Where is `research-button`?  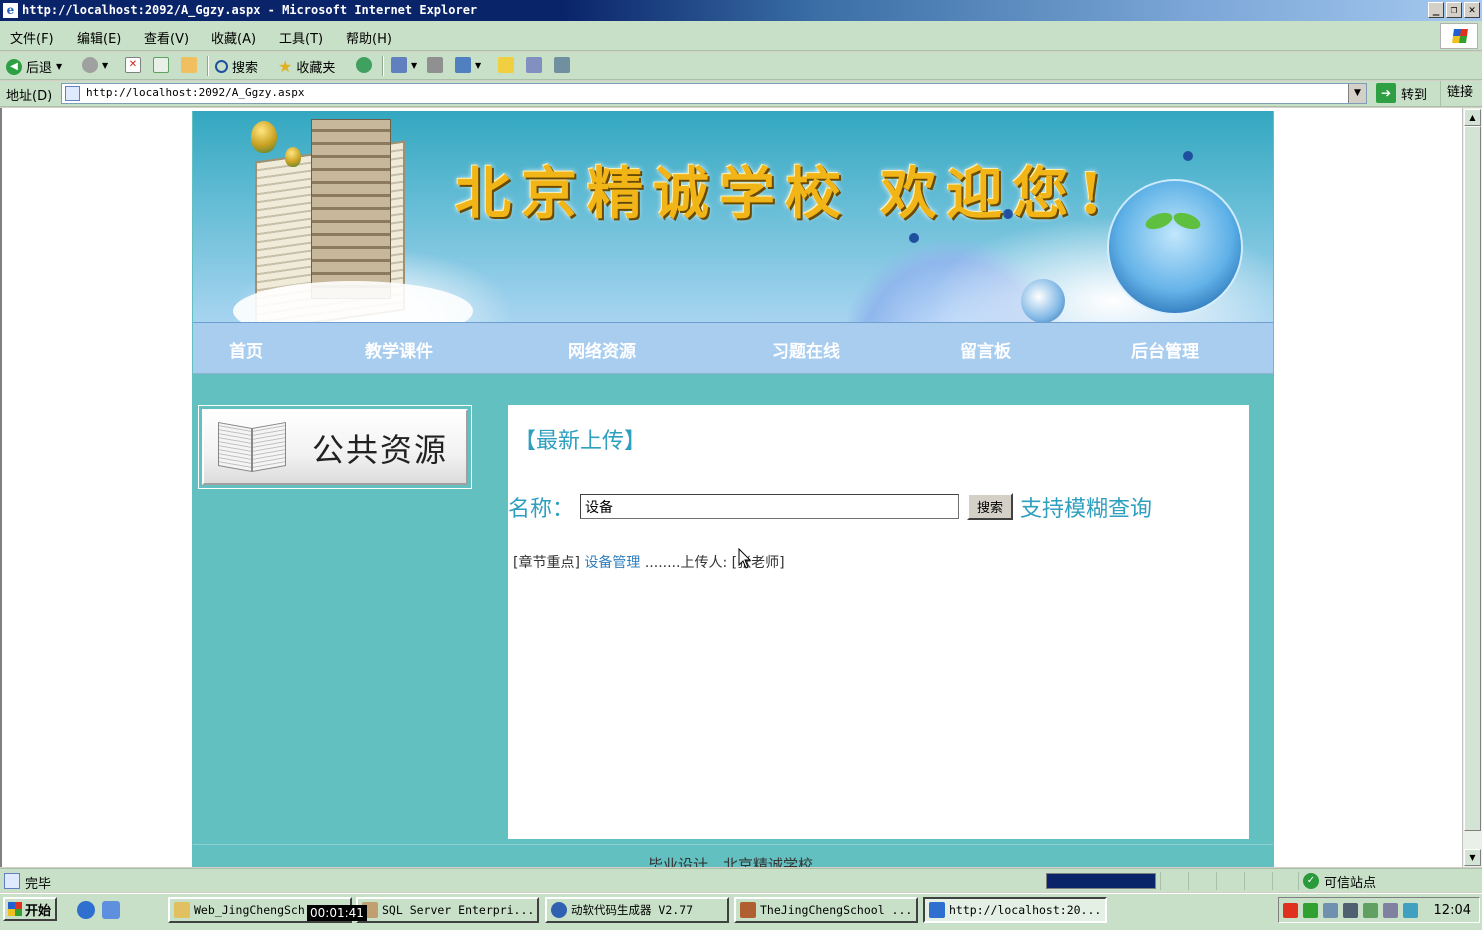 research-button is located at coordinates (562, 65).